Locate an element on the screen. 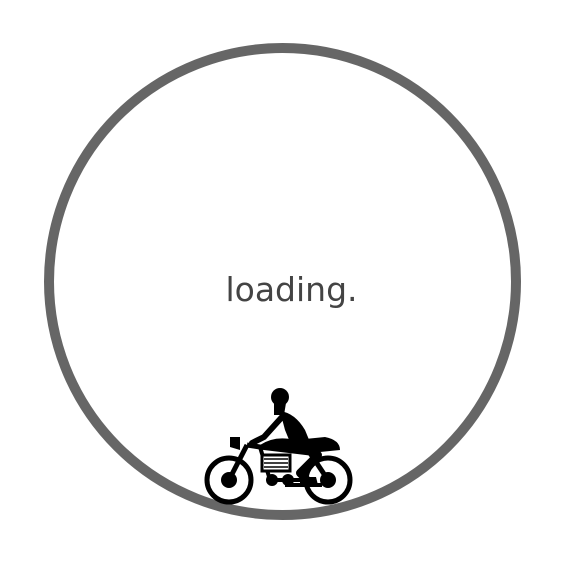  loading-label: loading. is located at coordinates (291, 289).